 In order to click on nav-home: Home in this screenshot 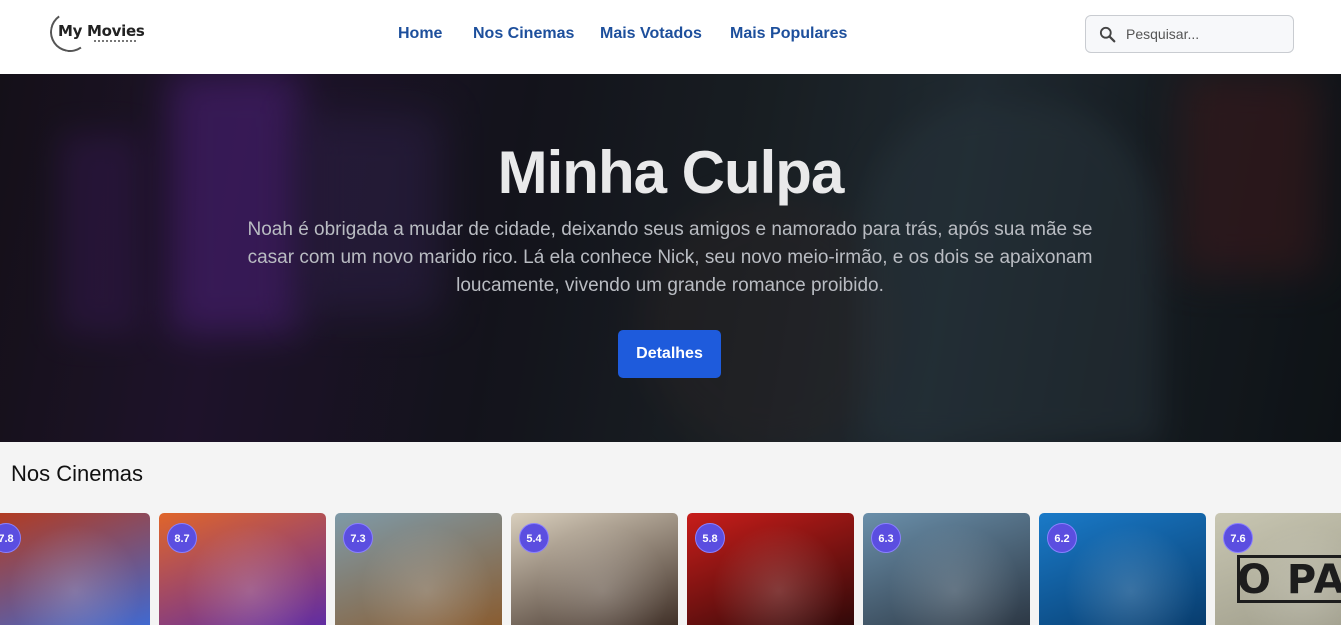, I will do `click(420, 34)`.